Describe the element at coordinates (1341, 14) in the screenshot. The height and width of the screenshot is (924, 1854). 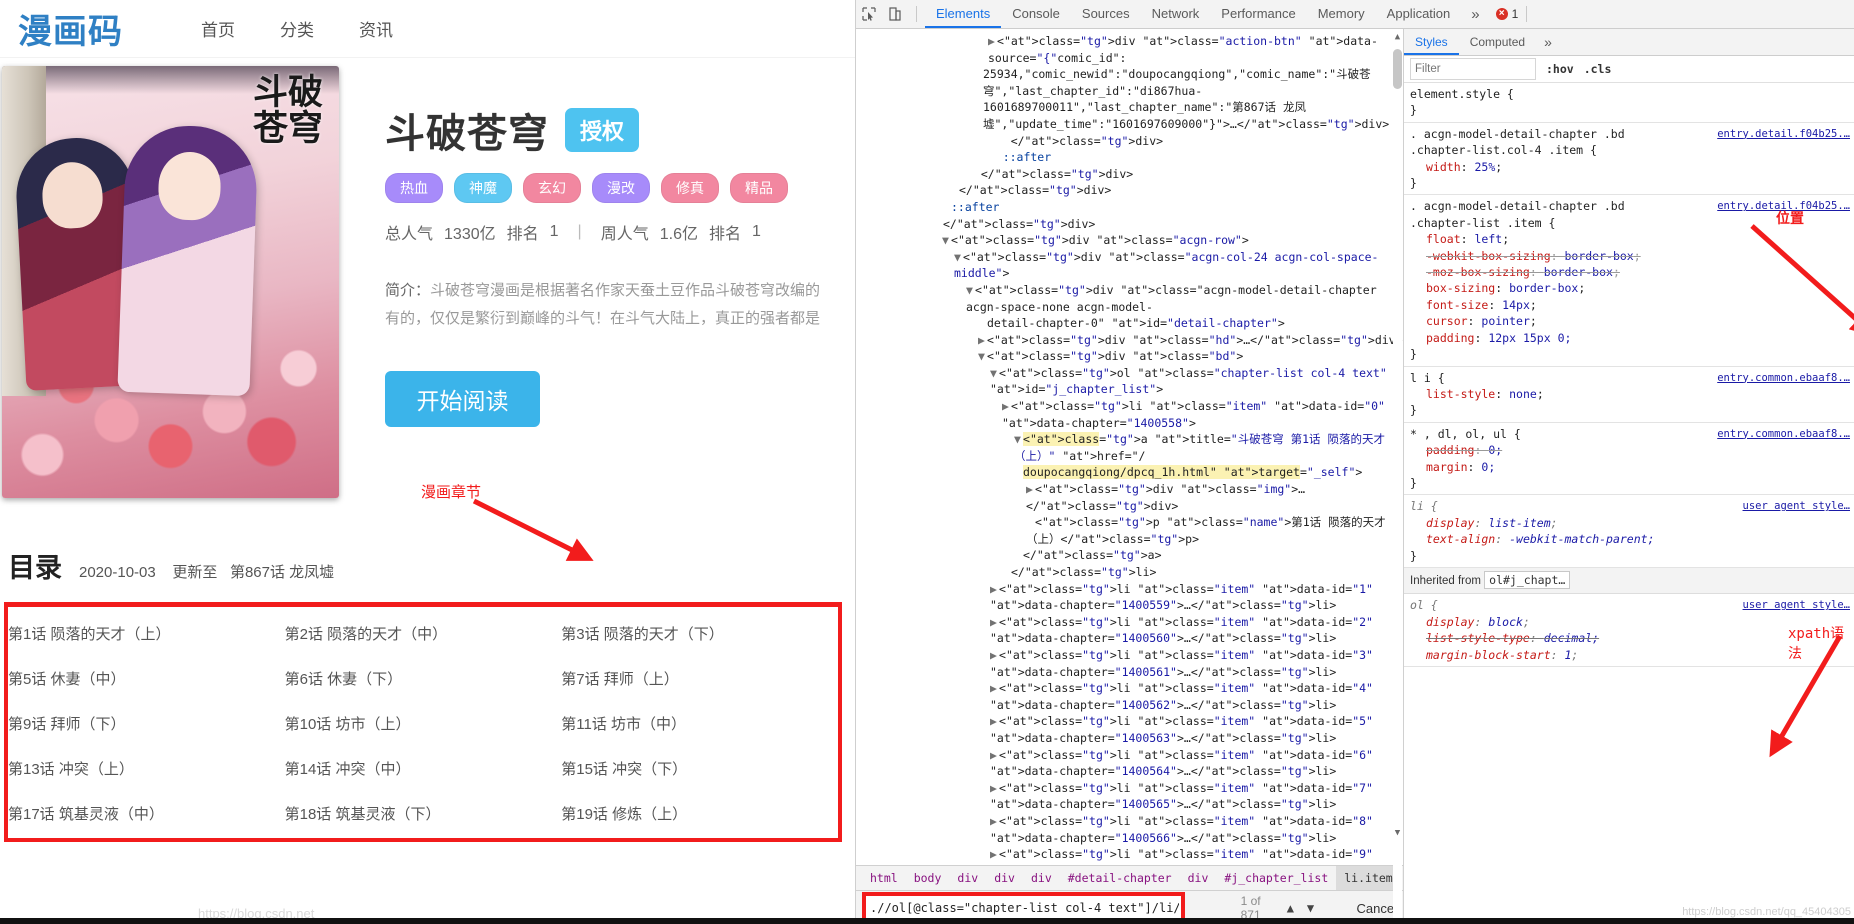
I see `tab-memory: Memory` at that location.